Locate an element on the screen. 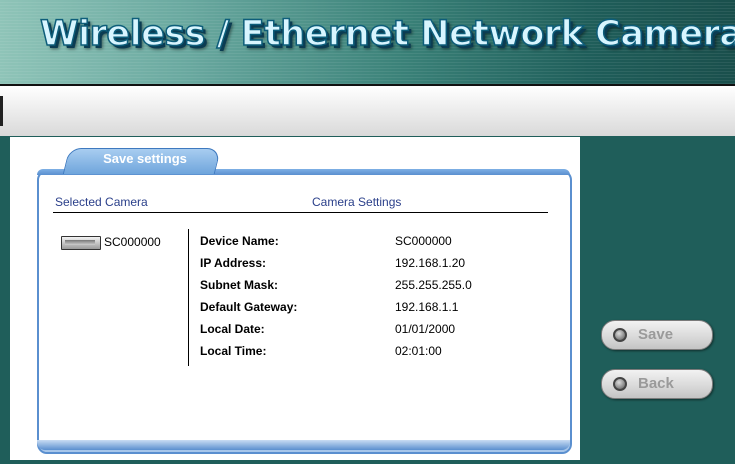 The image size is (735, 464). save-button-icon is located at coordinates (620, 335).